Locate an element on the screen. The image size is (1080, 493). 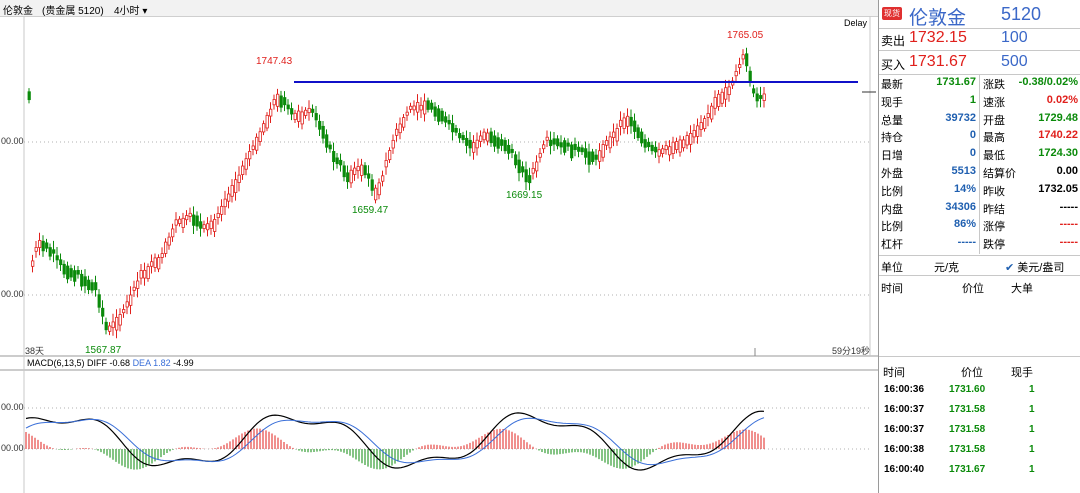
tick-time: 16:00:40 is located at coordinates (904, 469).